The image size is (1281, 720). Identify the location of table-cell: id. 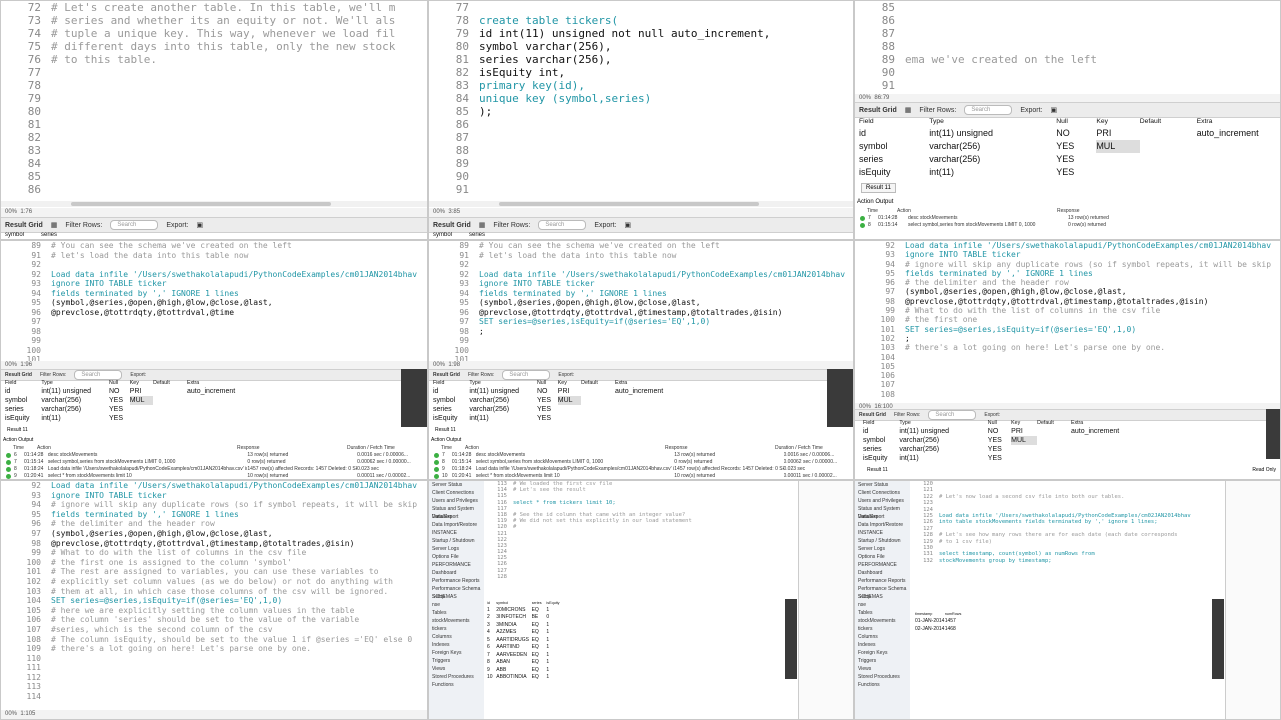
(23, 391).